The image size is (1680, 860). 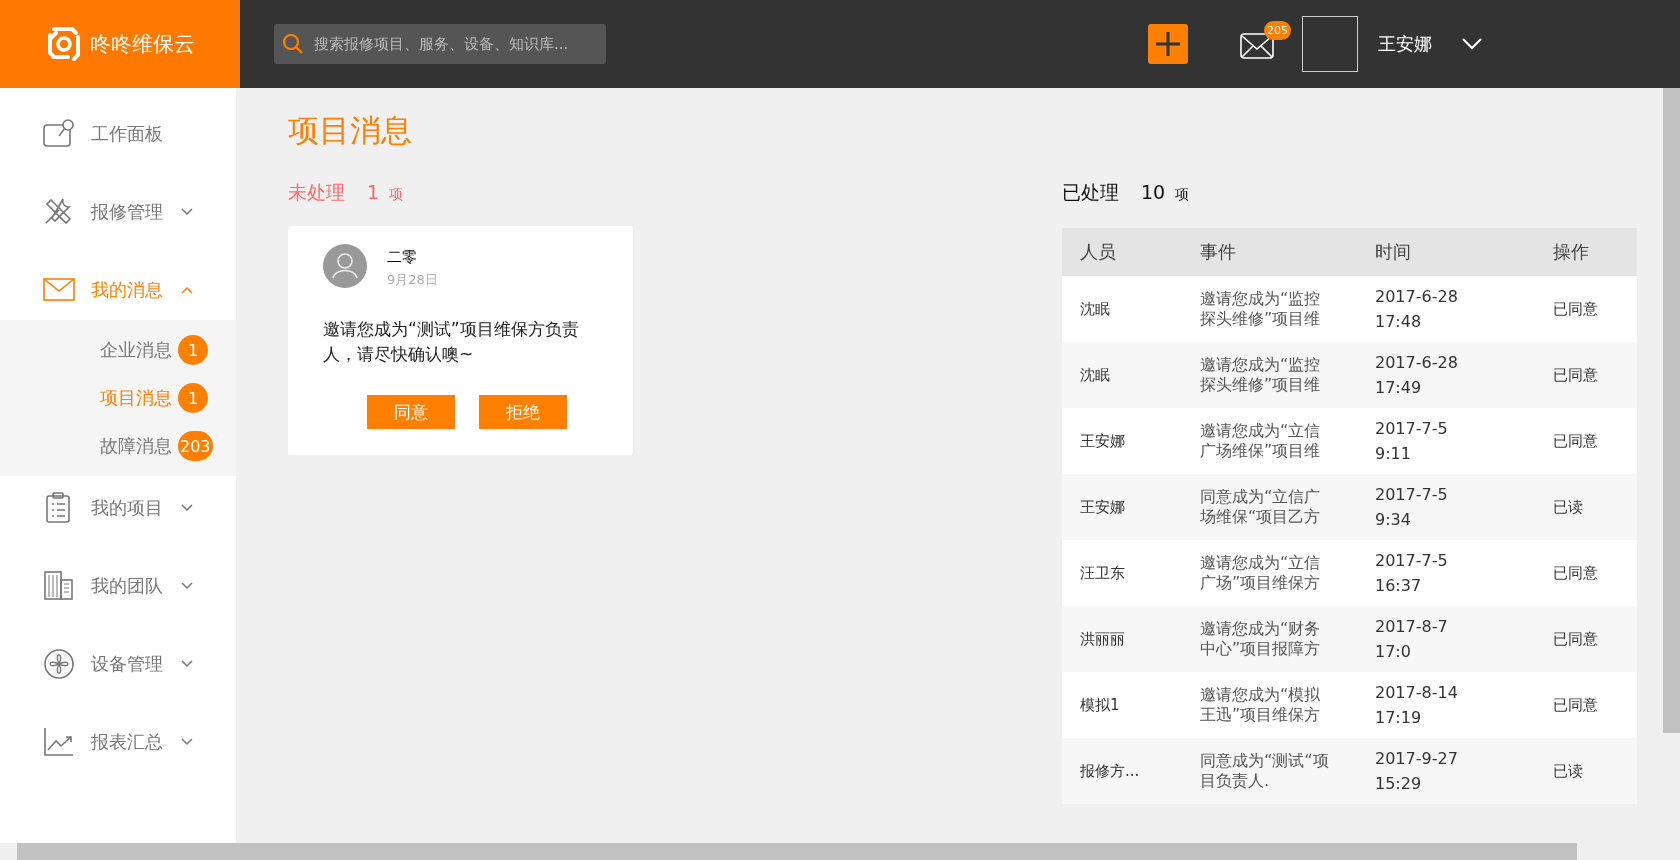 What do you see at coordinates (1393, 453) in the screenshot?
I see `table-cell-text: 9:11` at bounding box center [1393, 453].